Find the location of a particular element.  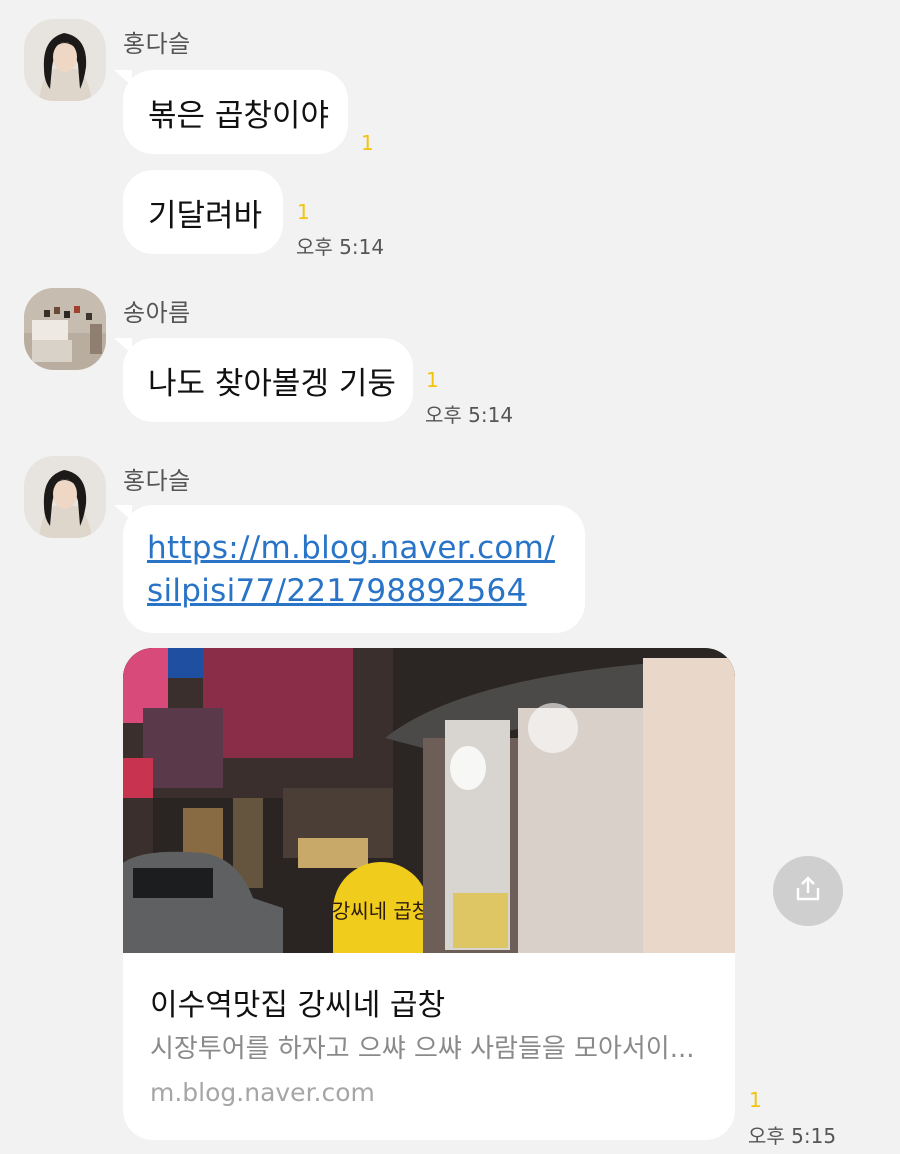

message-text: 기달려바 is located at coordinates (205, 215).